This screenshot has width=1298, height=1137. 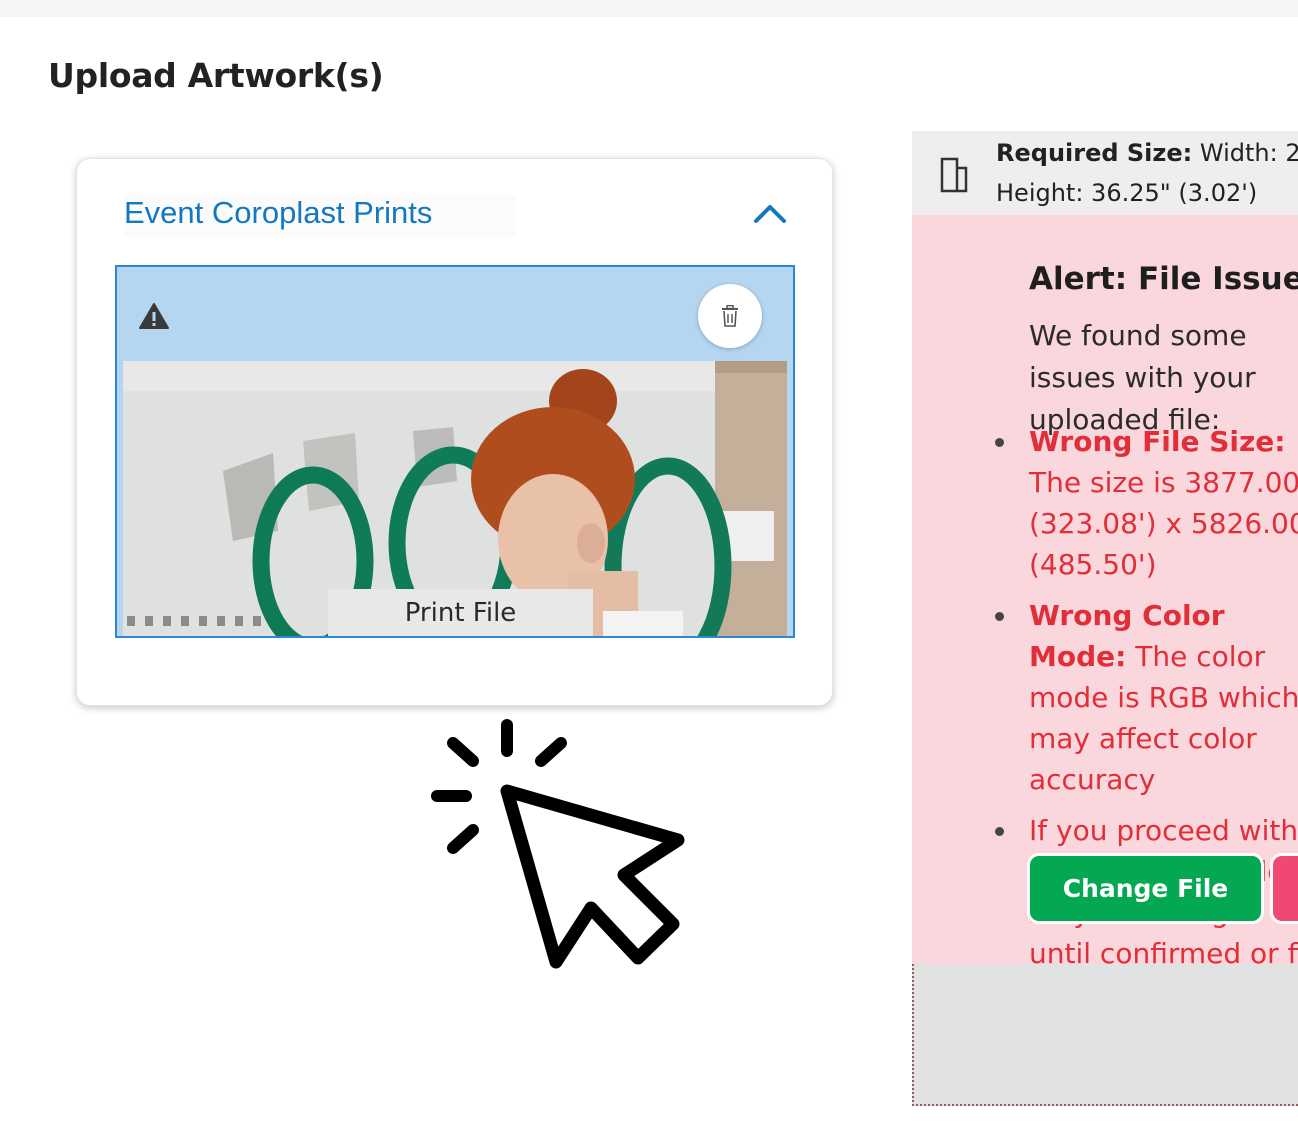 I want to click on proceed-button, so click(x=1284, y=888).